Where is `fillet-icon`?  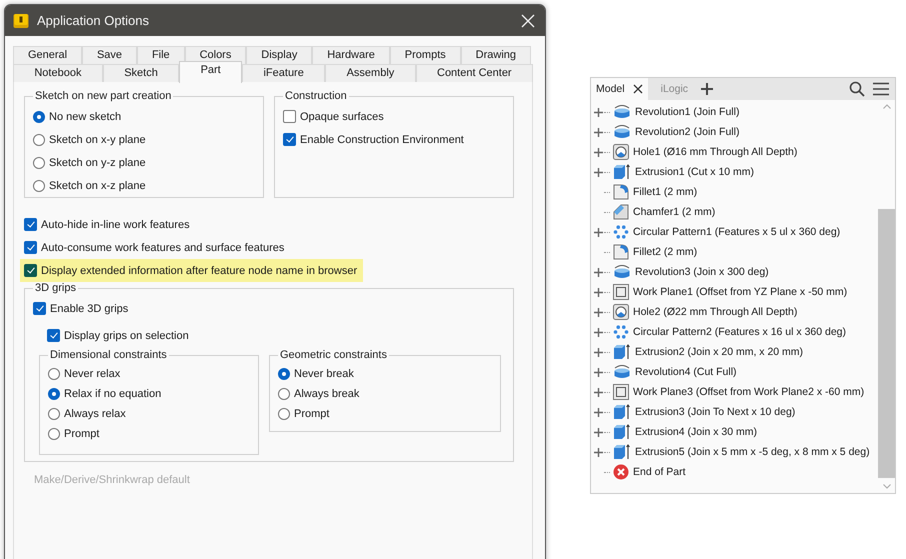
fillet-icon is located at coordinates (621, 192).